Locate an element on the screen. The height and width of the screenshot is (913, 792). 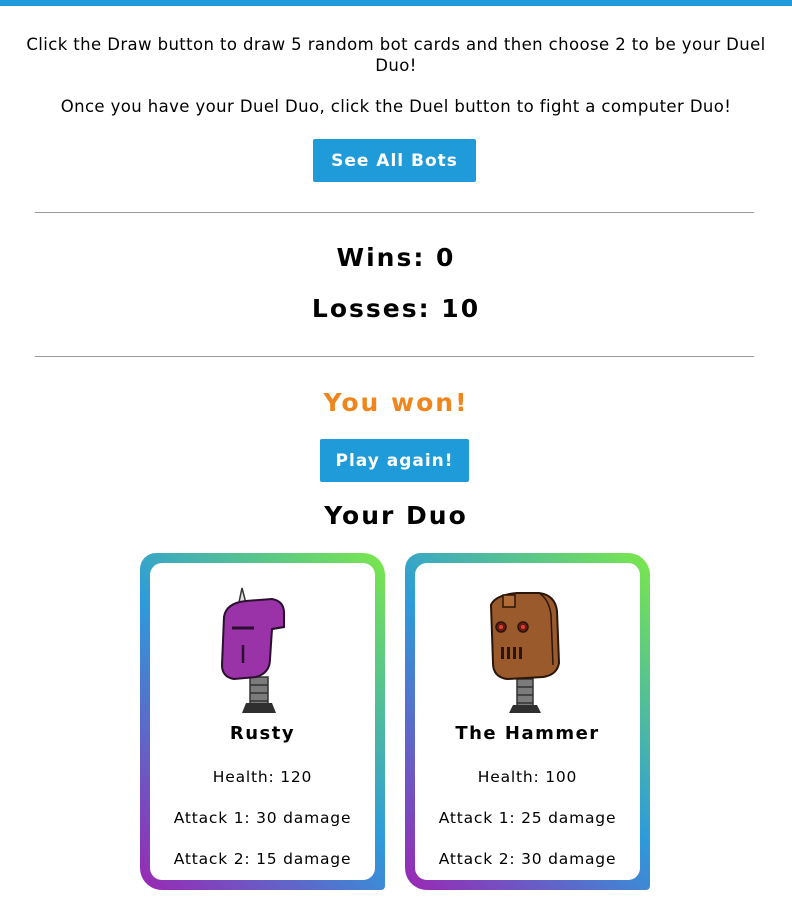
divider-top is located at coordinates (394, 212).